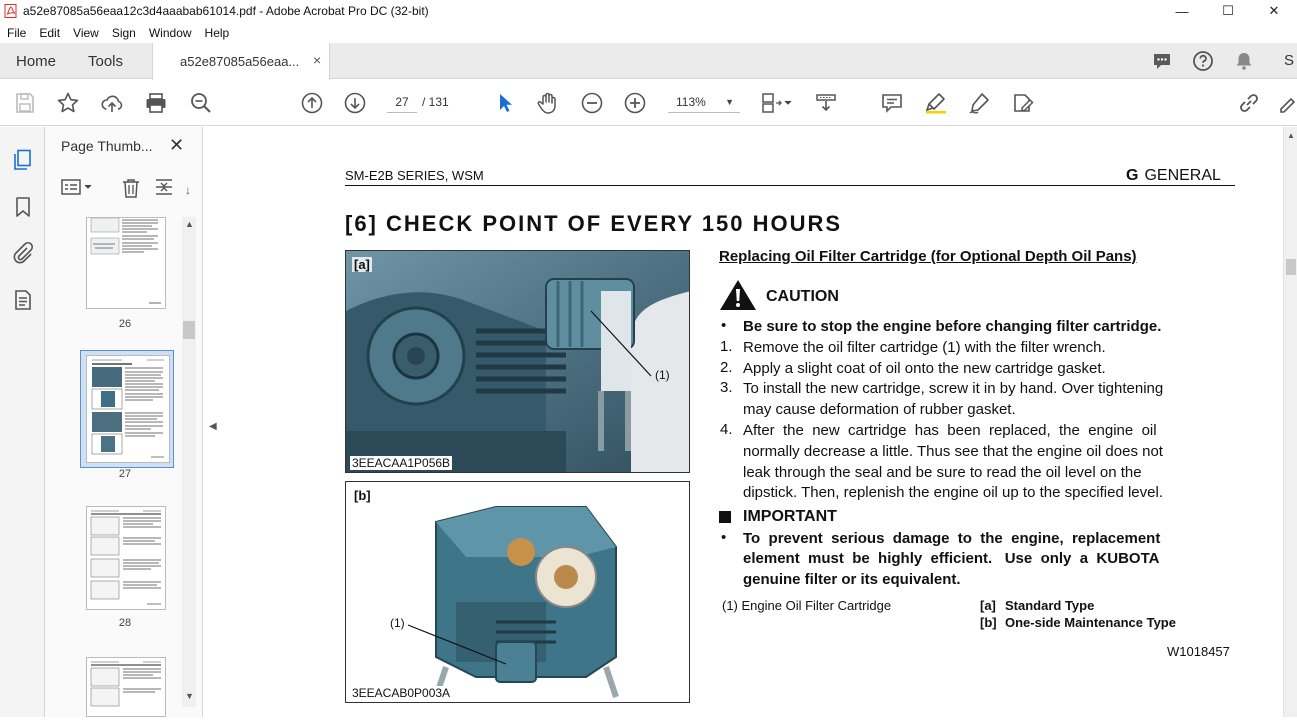 The image size is (1297, 721). Describe the element at coordinates (662, 375) in the screenshot. I see `photo-a-callout: (1)` at that location.